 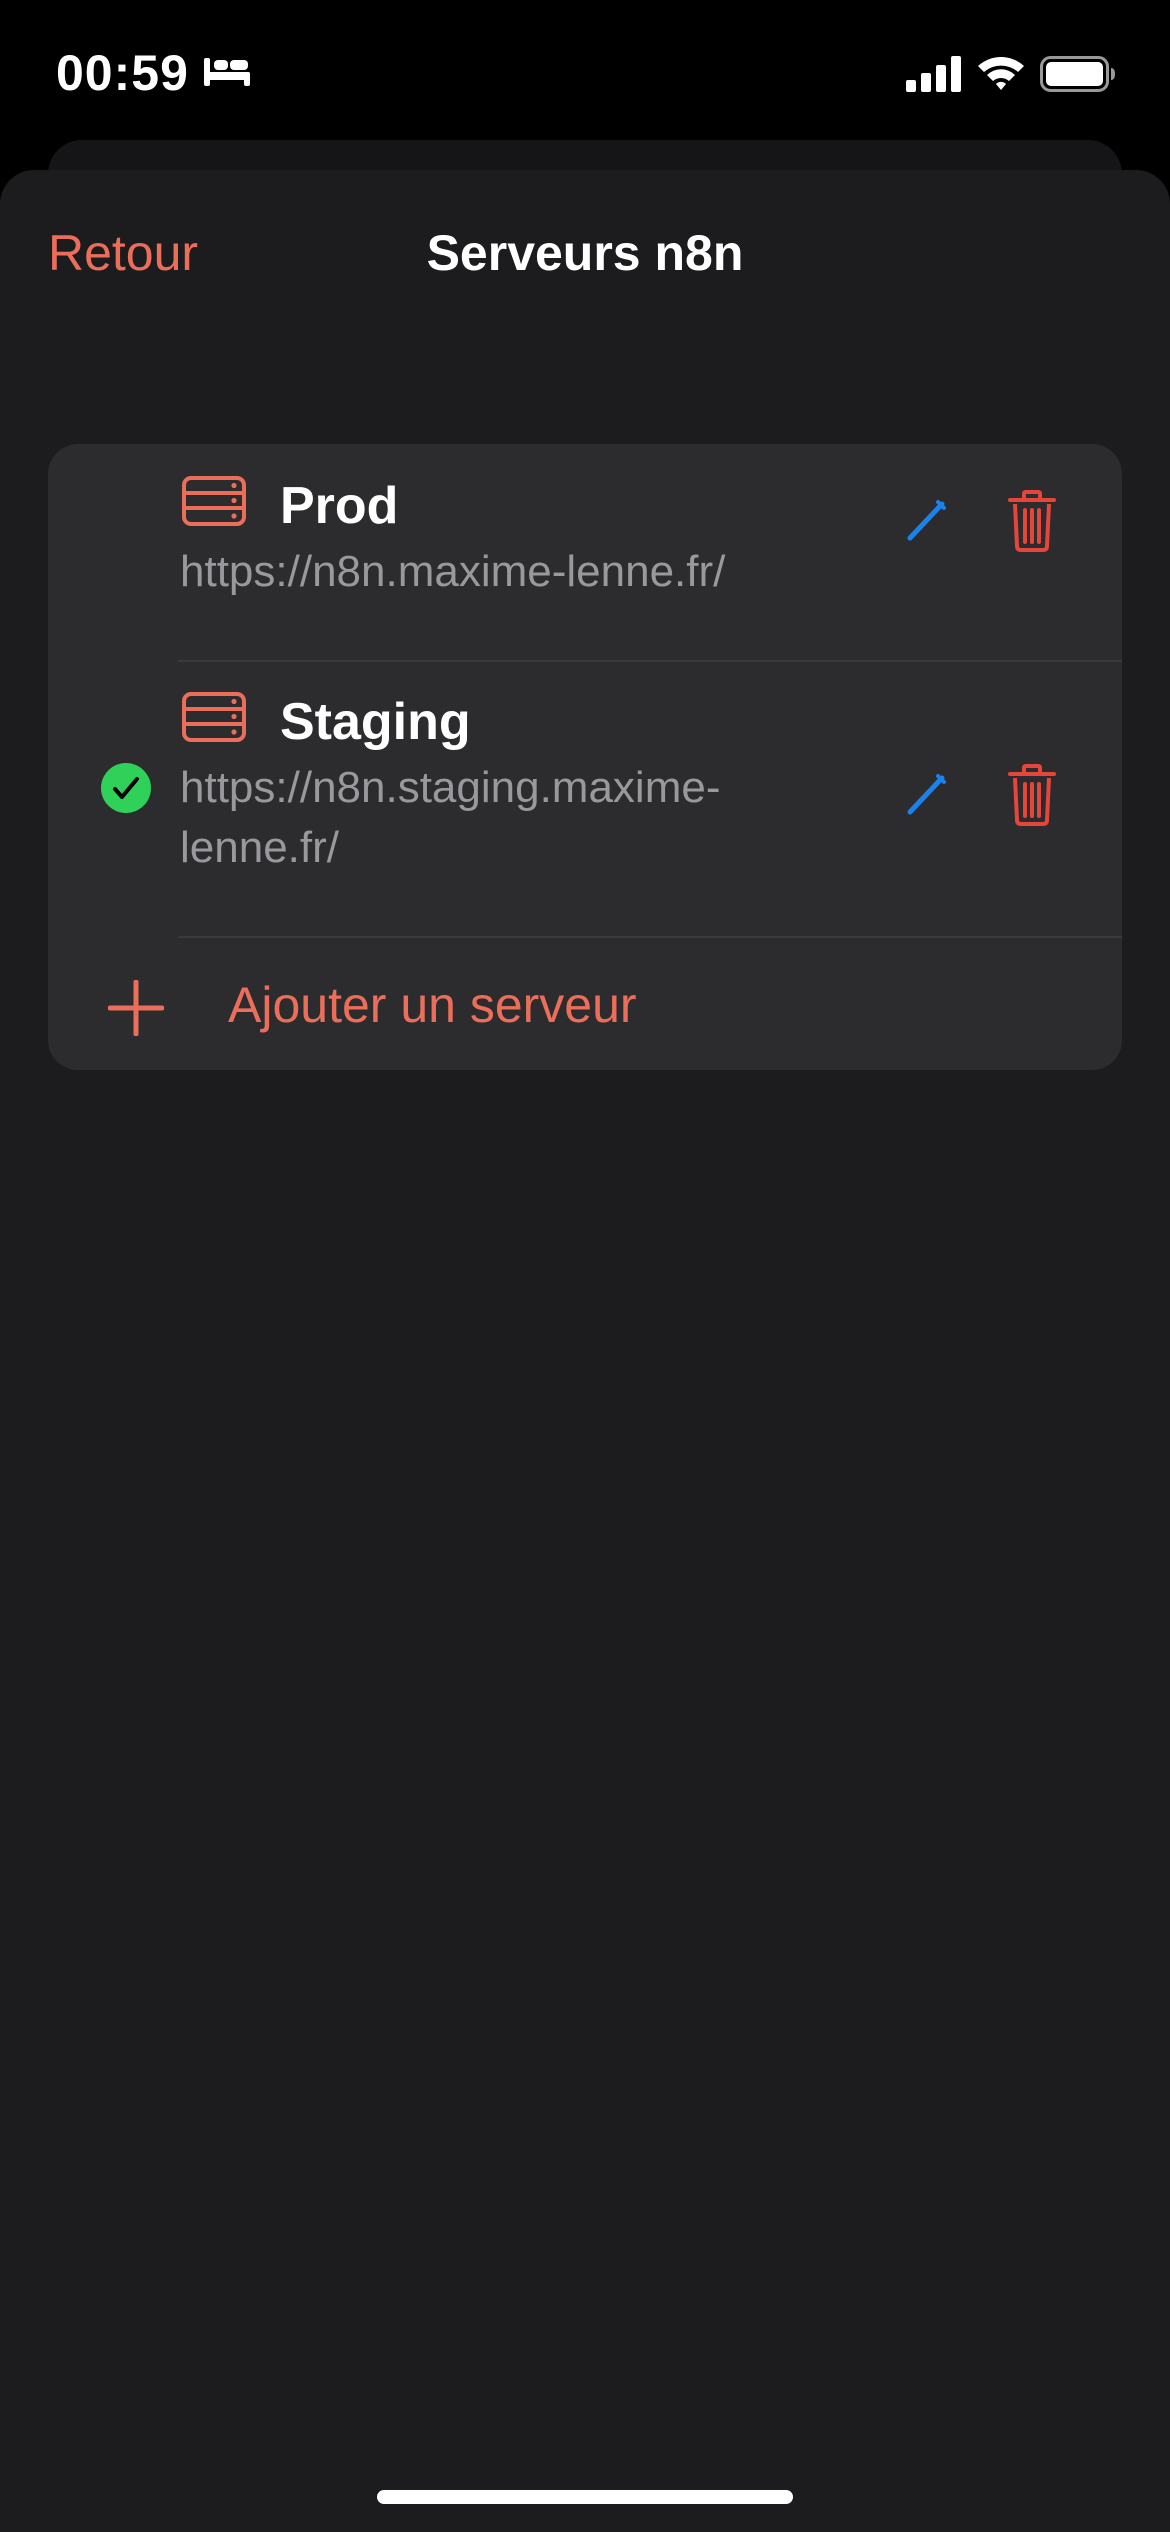 What do you see at coordinates (585, 253) in the screenshot?
I see `page-title: Serveurs n8n` at bounding box center [585, 253].